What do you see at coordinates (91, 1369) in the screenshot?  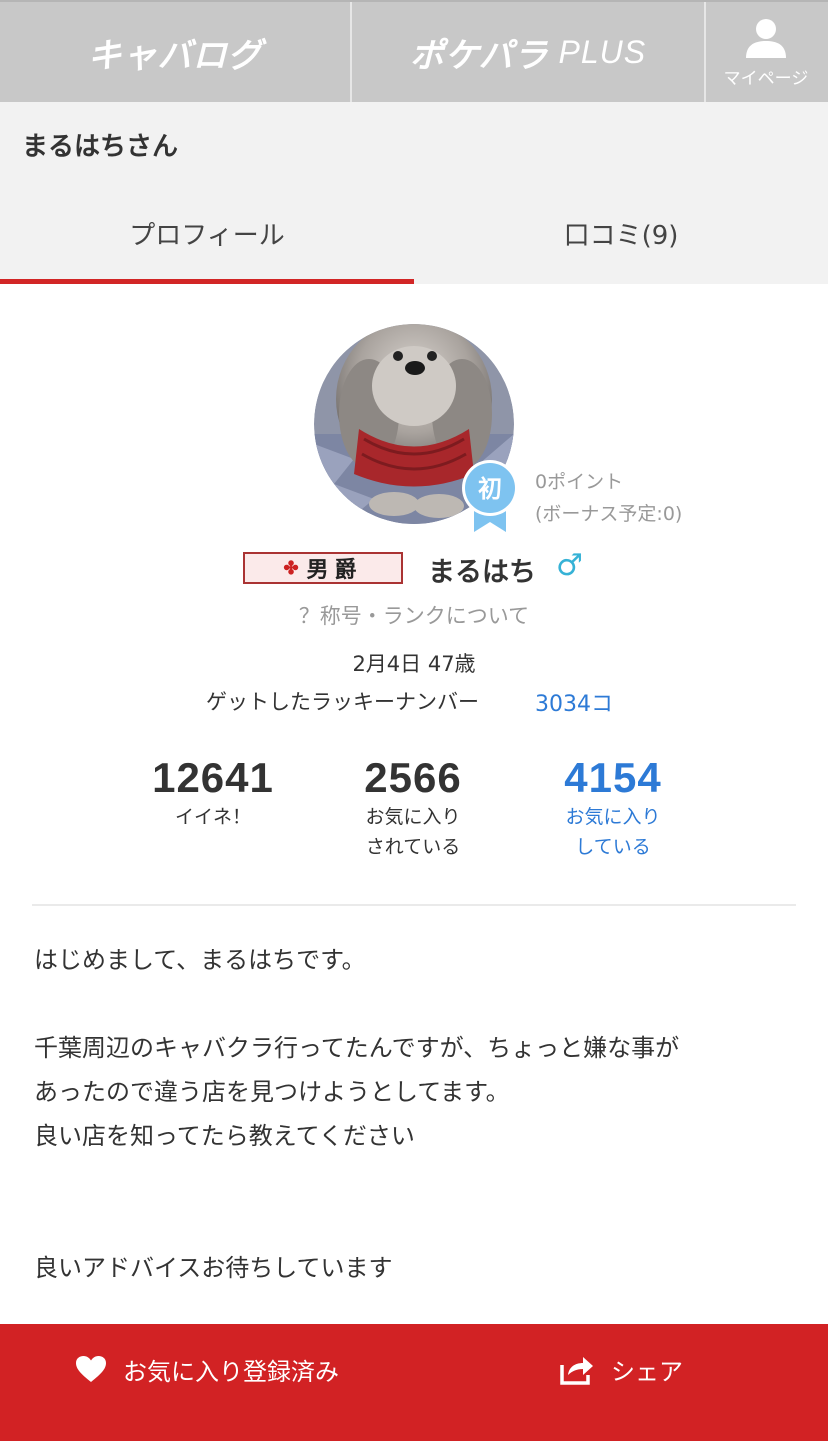 I see `heart-icon` at bounding box center [91, 1369].